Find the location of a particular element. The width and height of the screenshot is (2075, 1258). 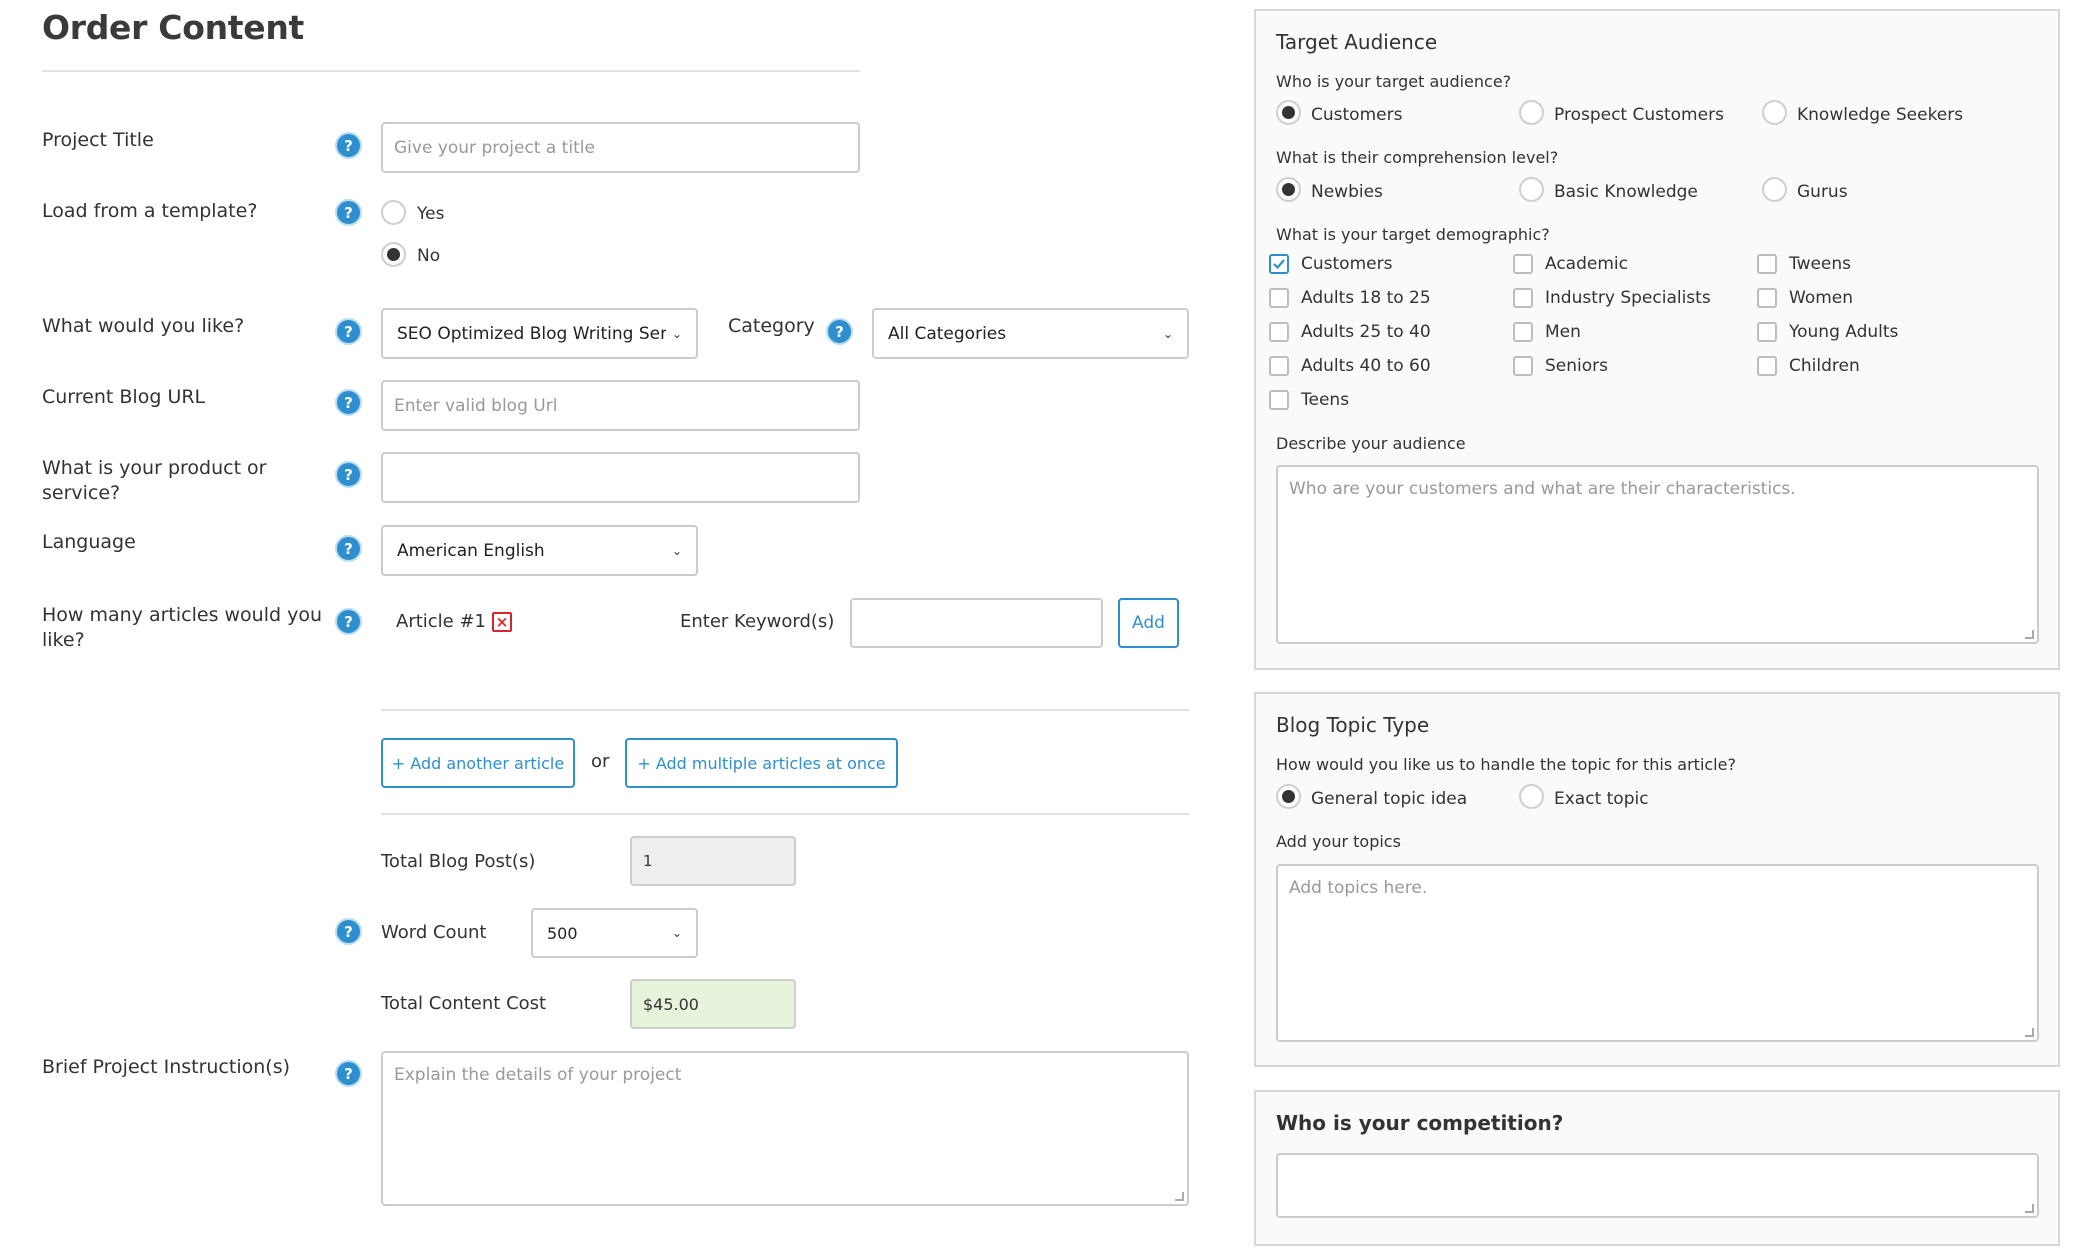

word-count-select: 500 ⌄ is located at coordinates (614, 933).